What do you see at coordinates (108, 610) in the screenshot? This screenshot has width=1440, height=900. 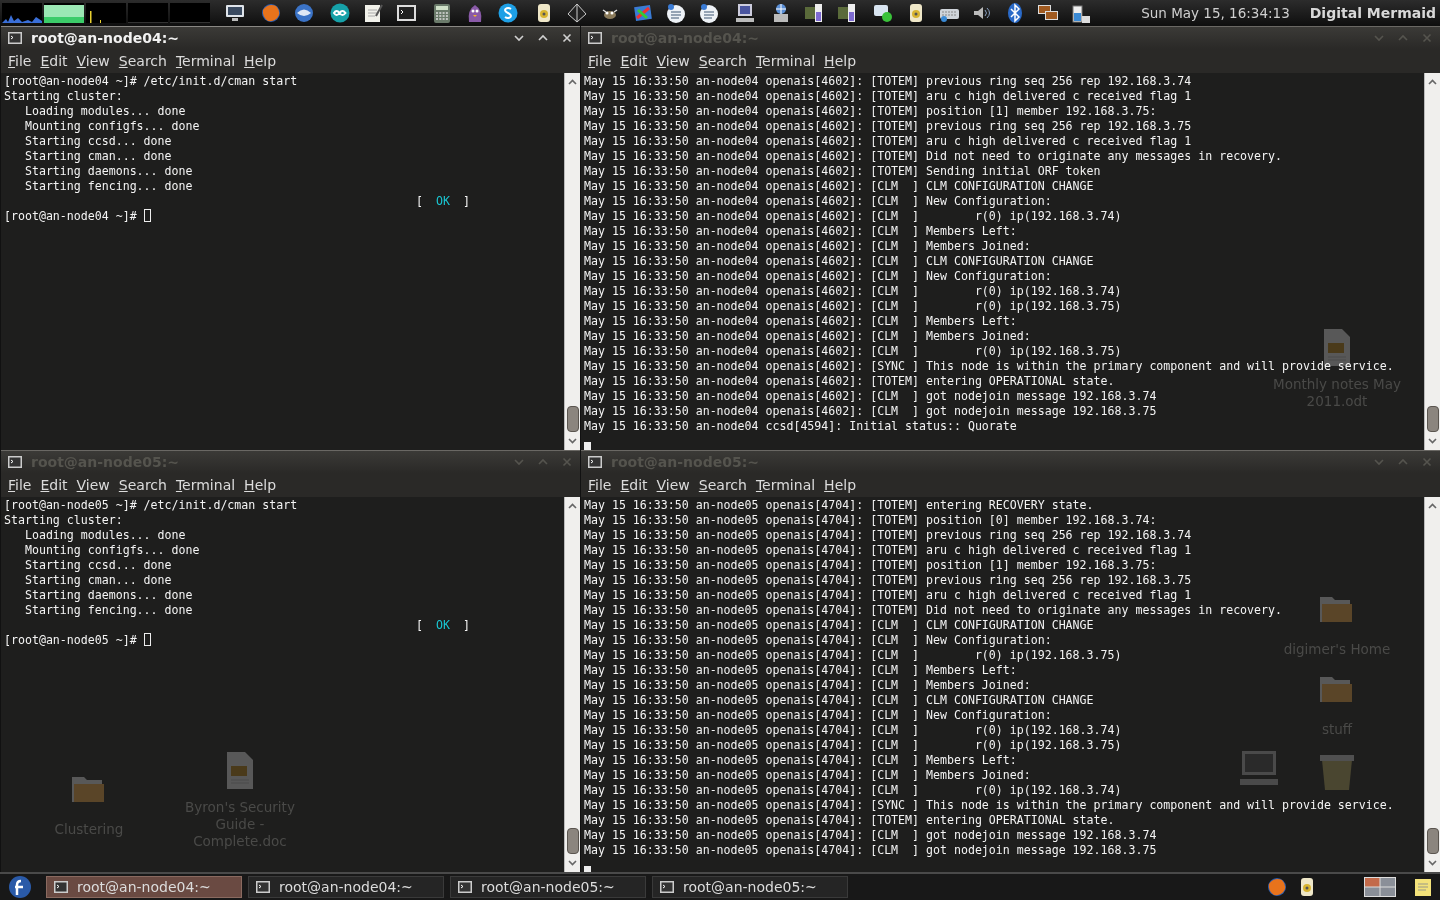 I see `terminal-line: Starting fencing... done` at bounding box center [108, 610].